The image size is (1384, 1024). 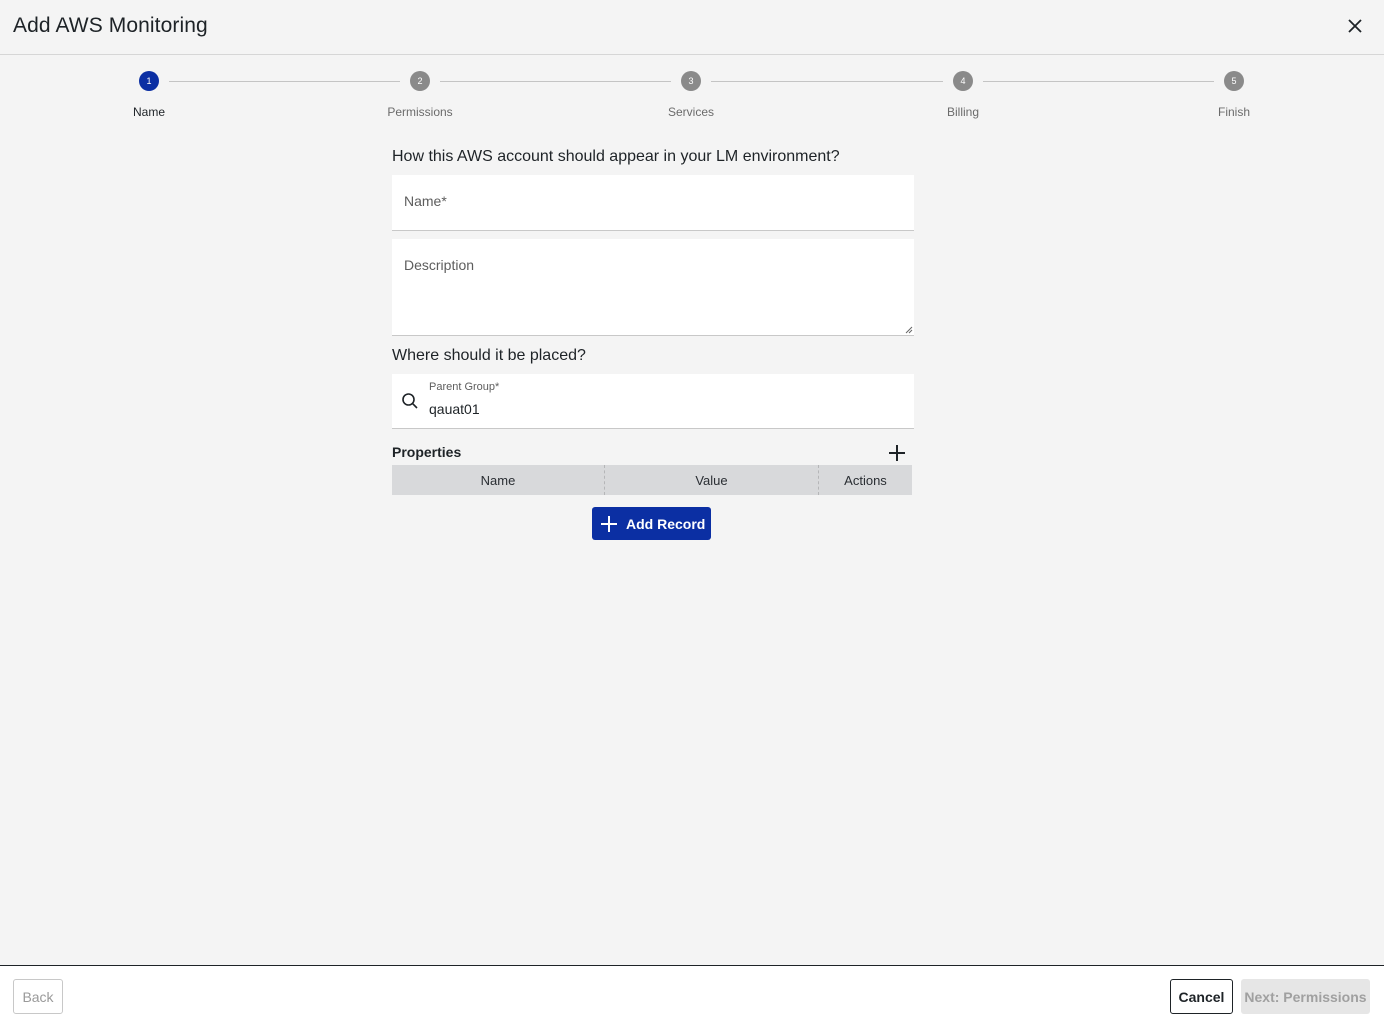 What do you see at coordinates (1233, 112) in the screenshot?
I see `step-label: Finish` at bounding box center [1233, 112].